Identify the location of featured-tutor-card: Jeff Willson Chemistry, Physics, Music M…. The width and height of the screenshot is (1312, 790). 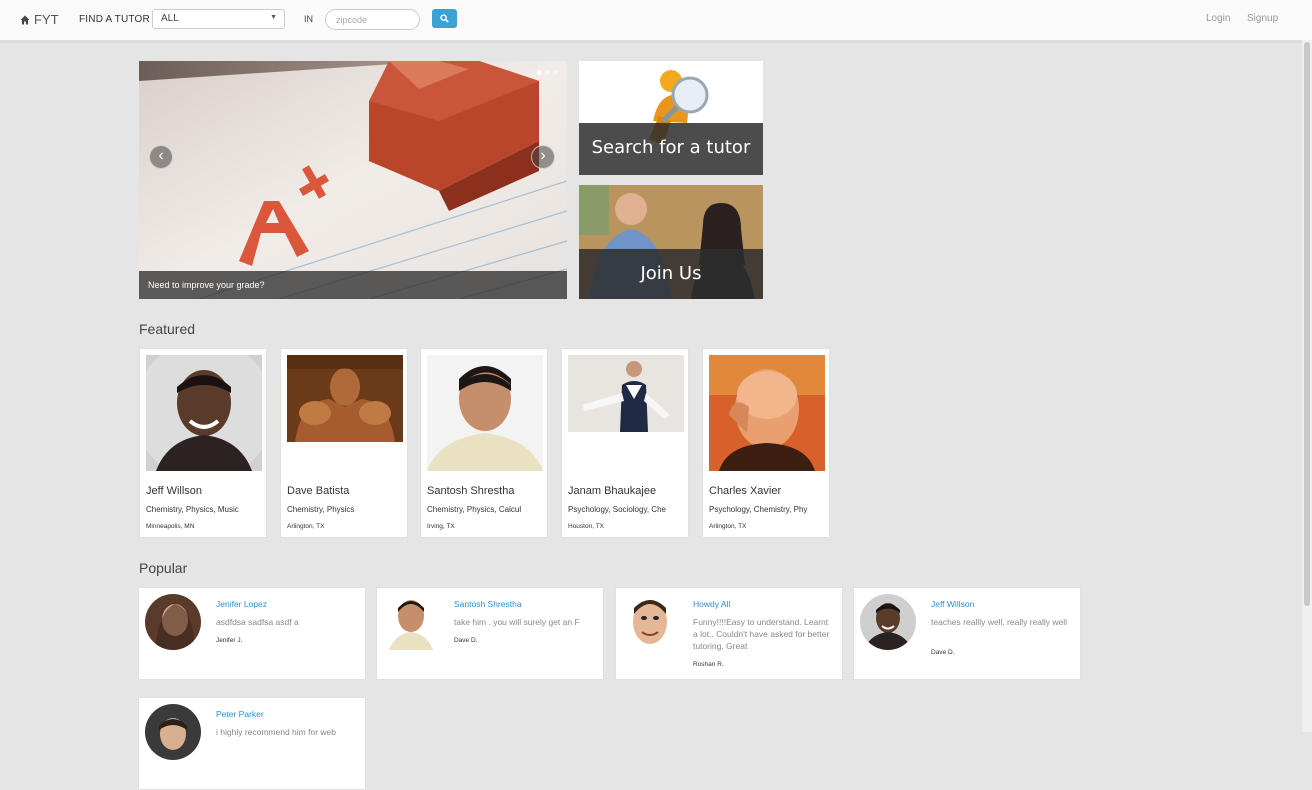
(203, 443).